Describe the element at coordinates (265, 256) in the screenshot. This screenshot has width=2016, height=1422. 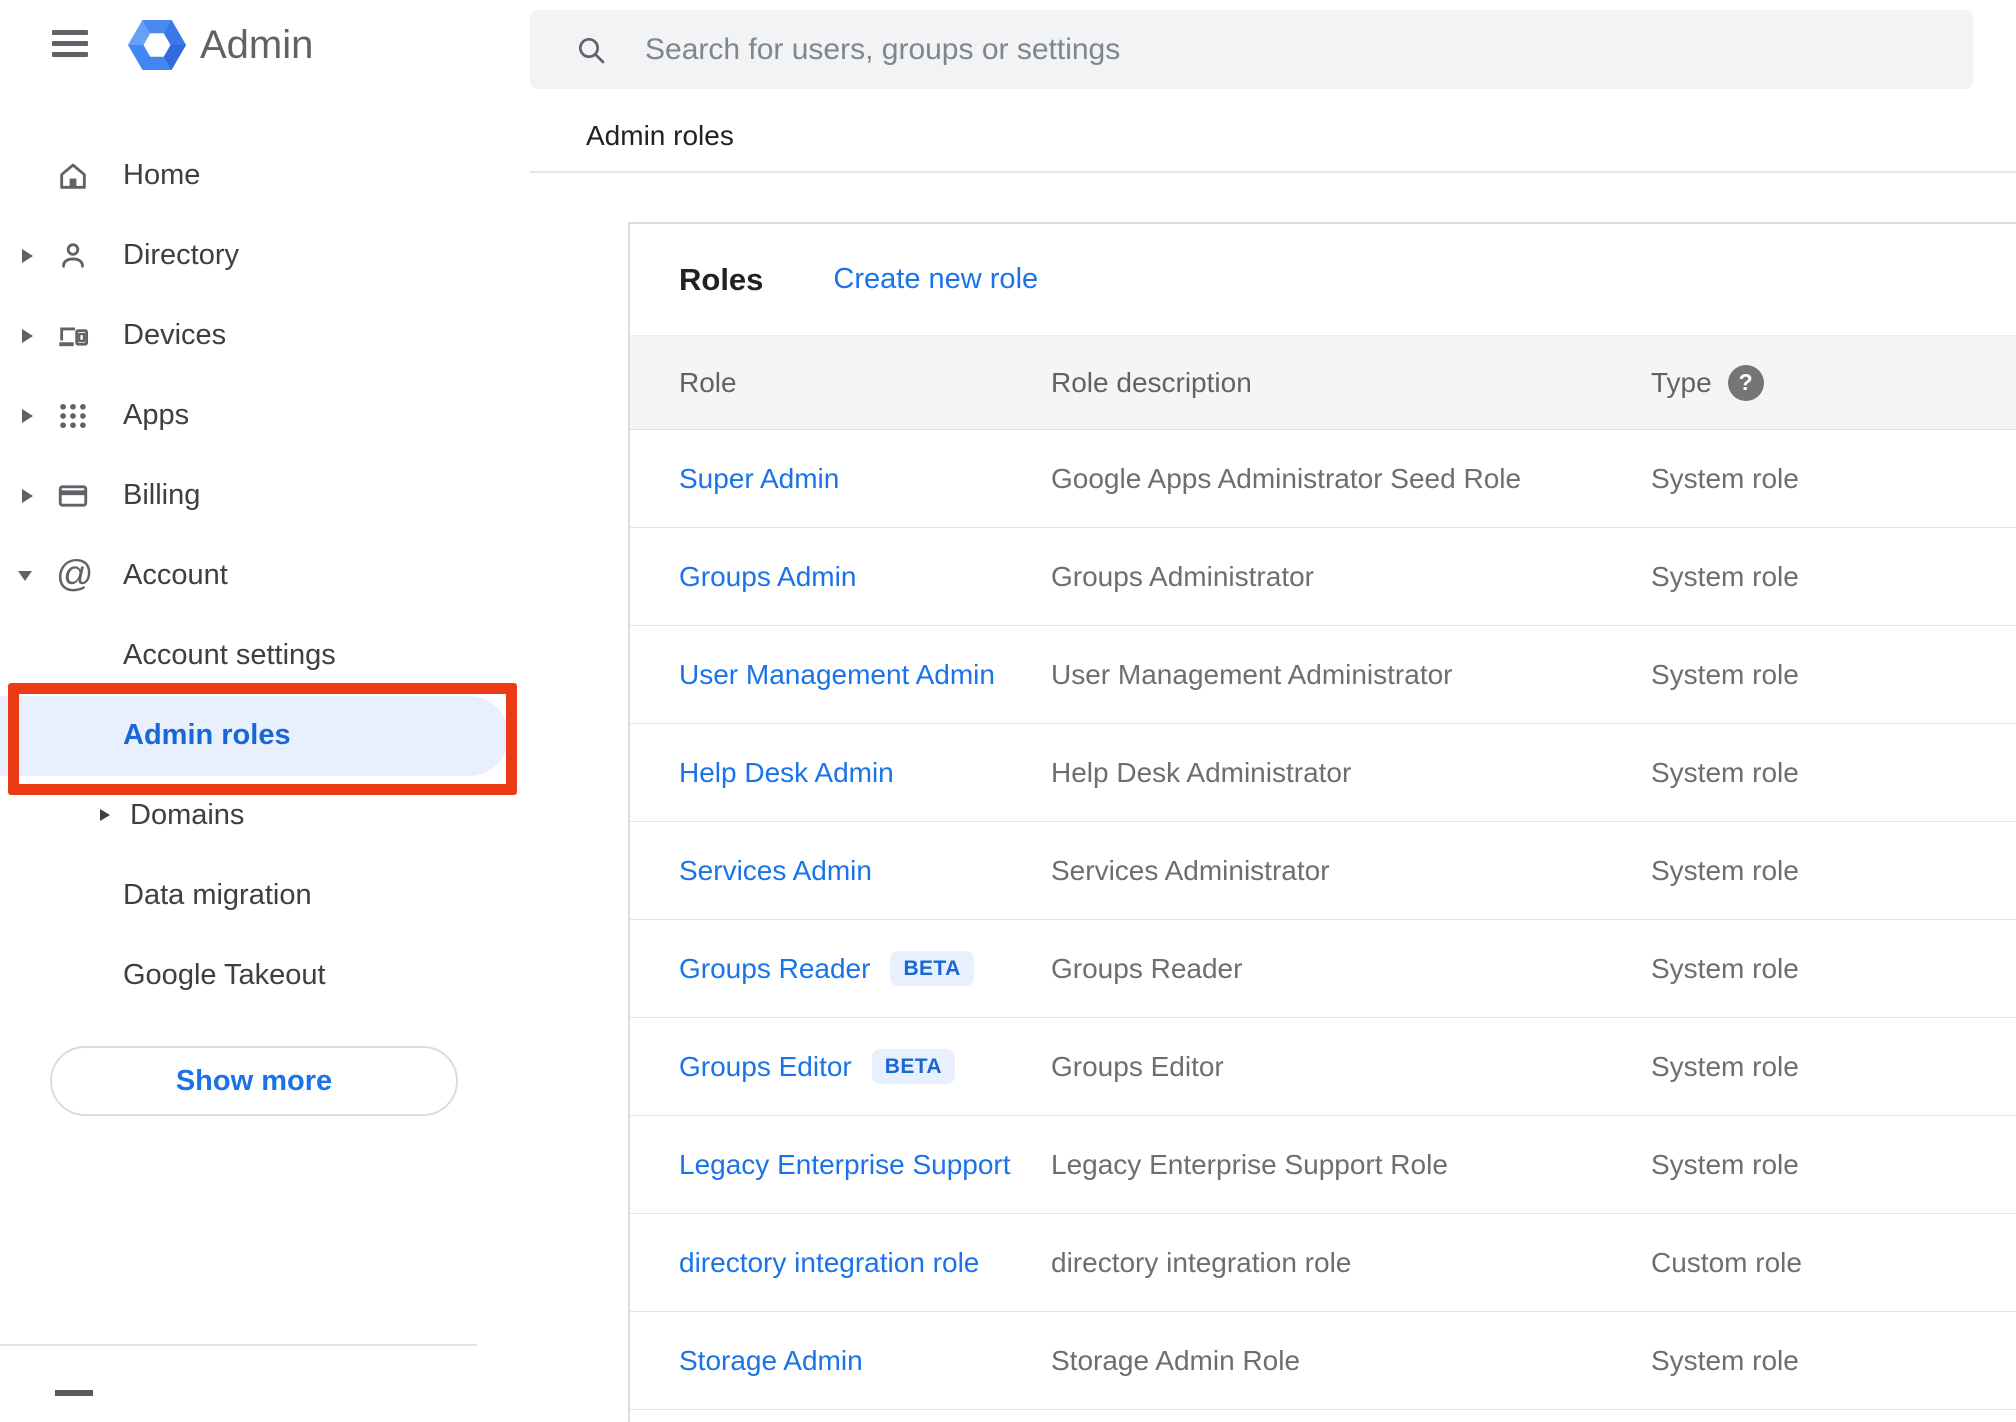
I see `sidebar-item-directory: Directory` at that location.